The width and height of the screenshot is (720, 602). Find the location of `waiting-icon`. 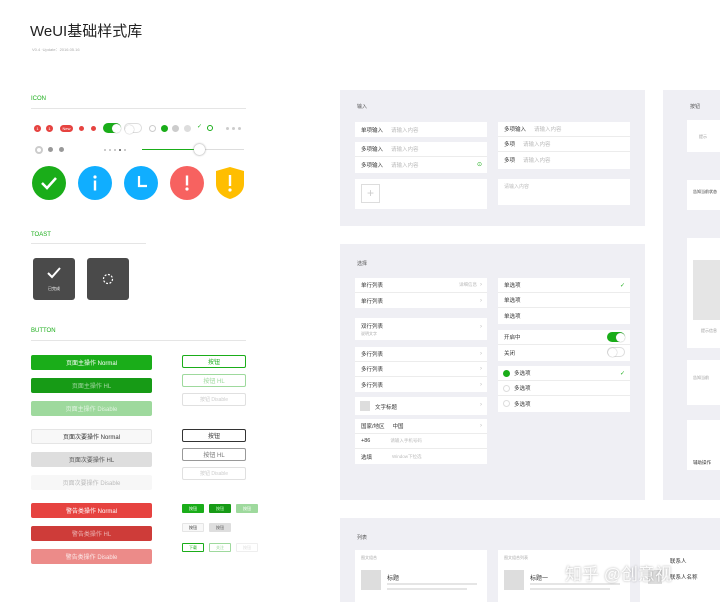

waiting-icon is located at coordinates (141, 183).